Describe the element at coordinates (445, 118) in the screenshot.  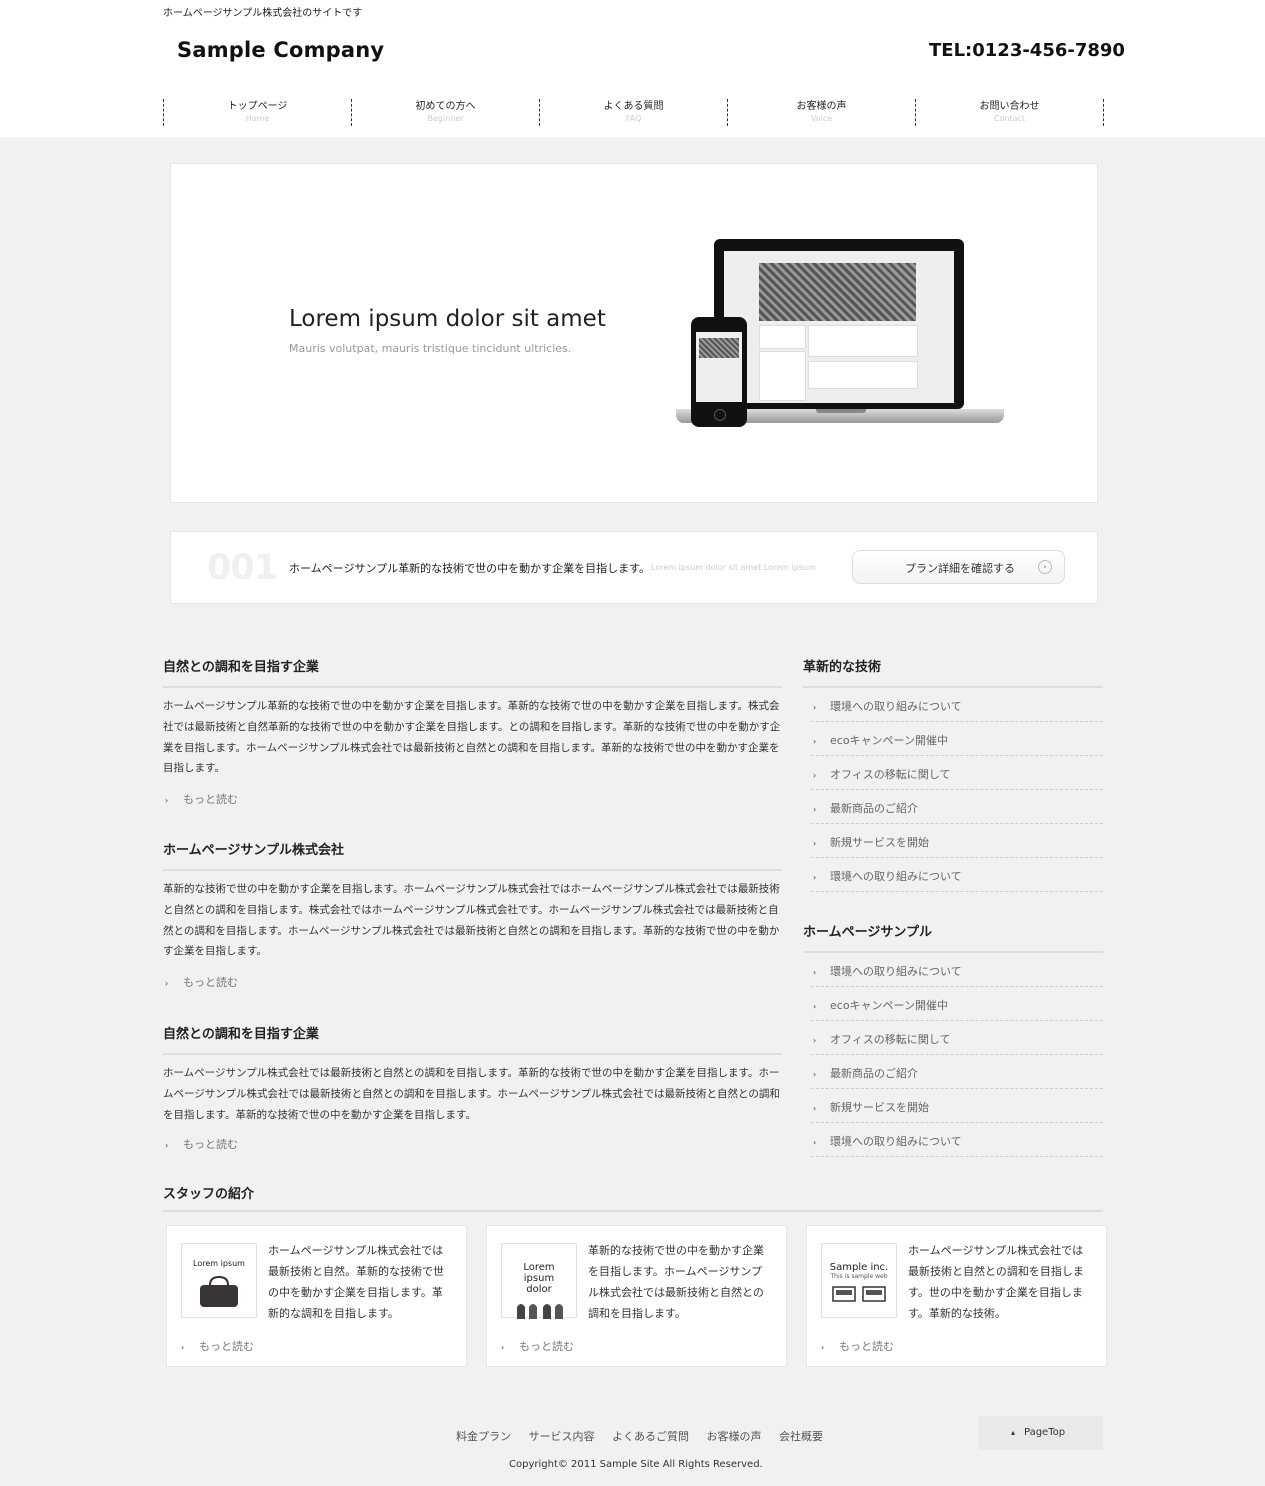
I see `nav-sublabel: Beginner` at that location.